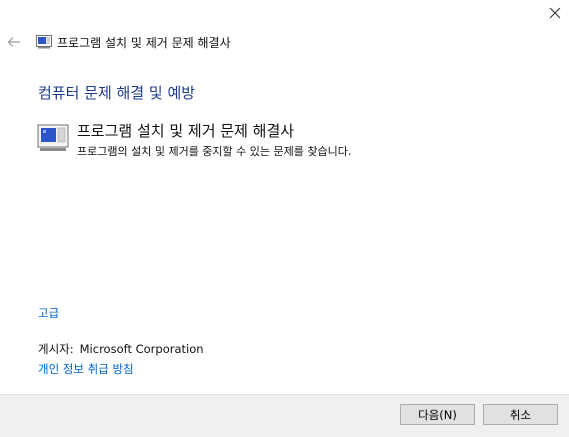 The width and height of the screenshot is (569, 437). I want to click on close-icon, so click(554, 13).